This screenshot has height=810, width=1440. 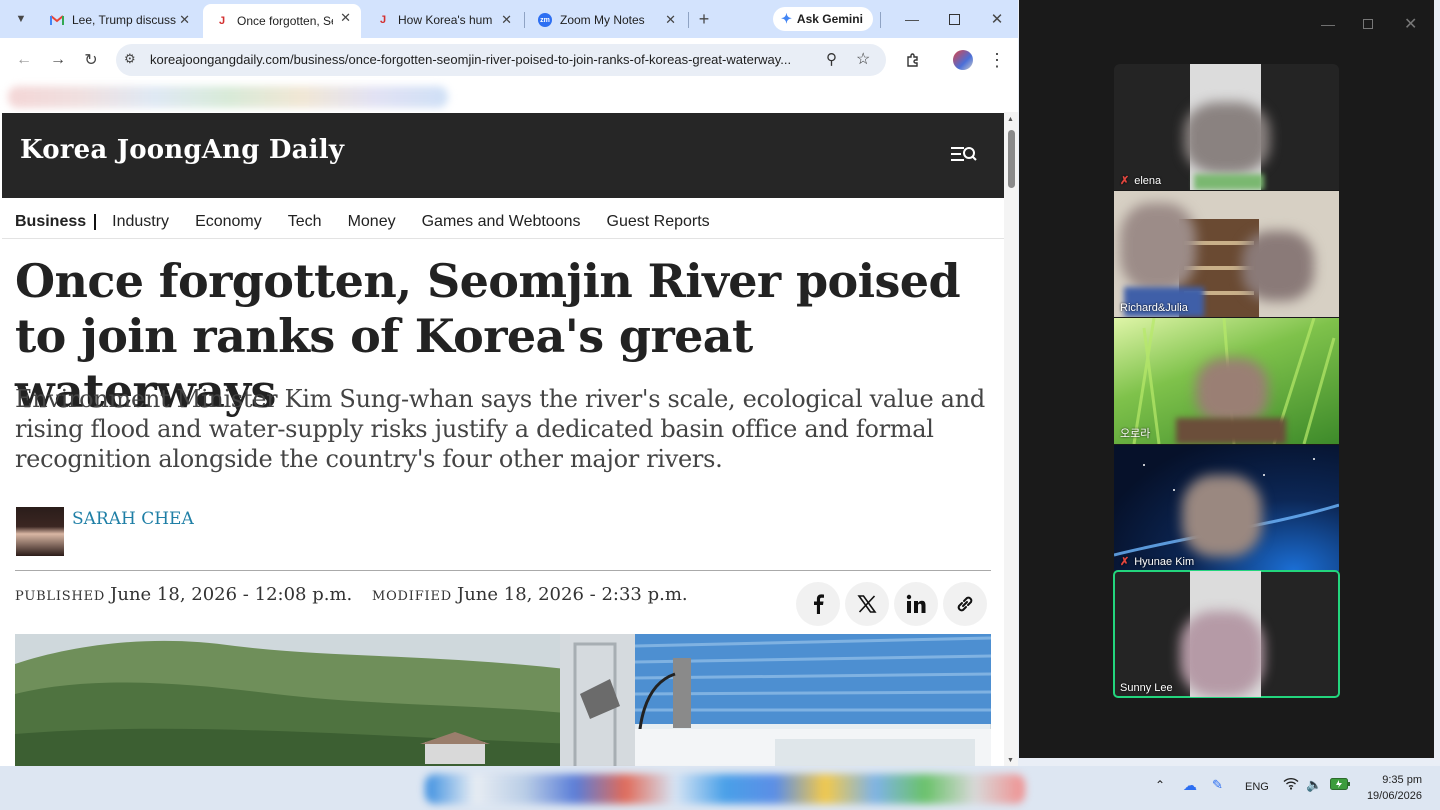 I want to click on modified-date: June 18, 2026 - 2:33 p.m., so click(x=572, y=594).